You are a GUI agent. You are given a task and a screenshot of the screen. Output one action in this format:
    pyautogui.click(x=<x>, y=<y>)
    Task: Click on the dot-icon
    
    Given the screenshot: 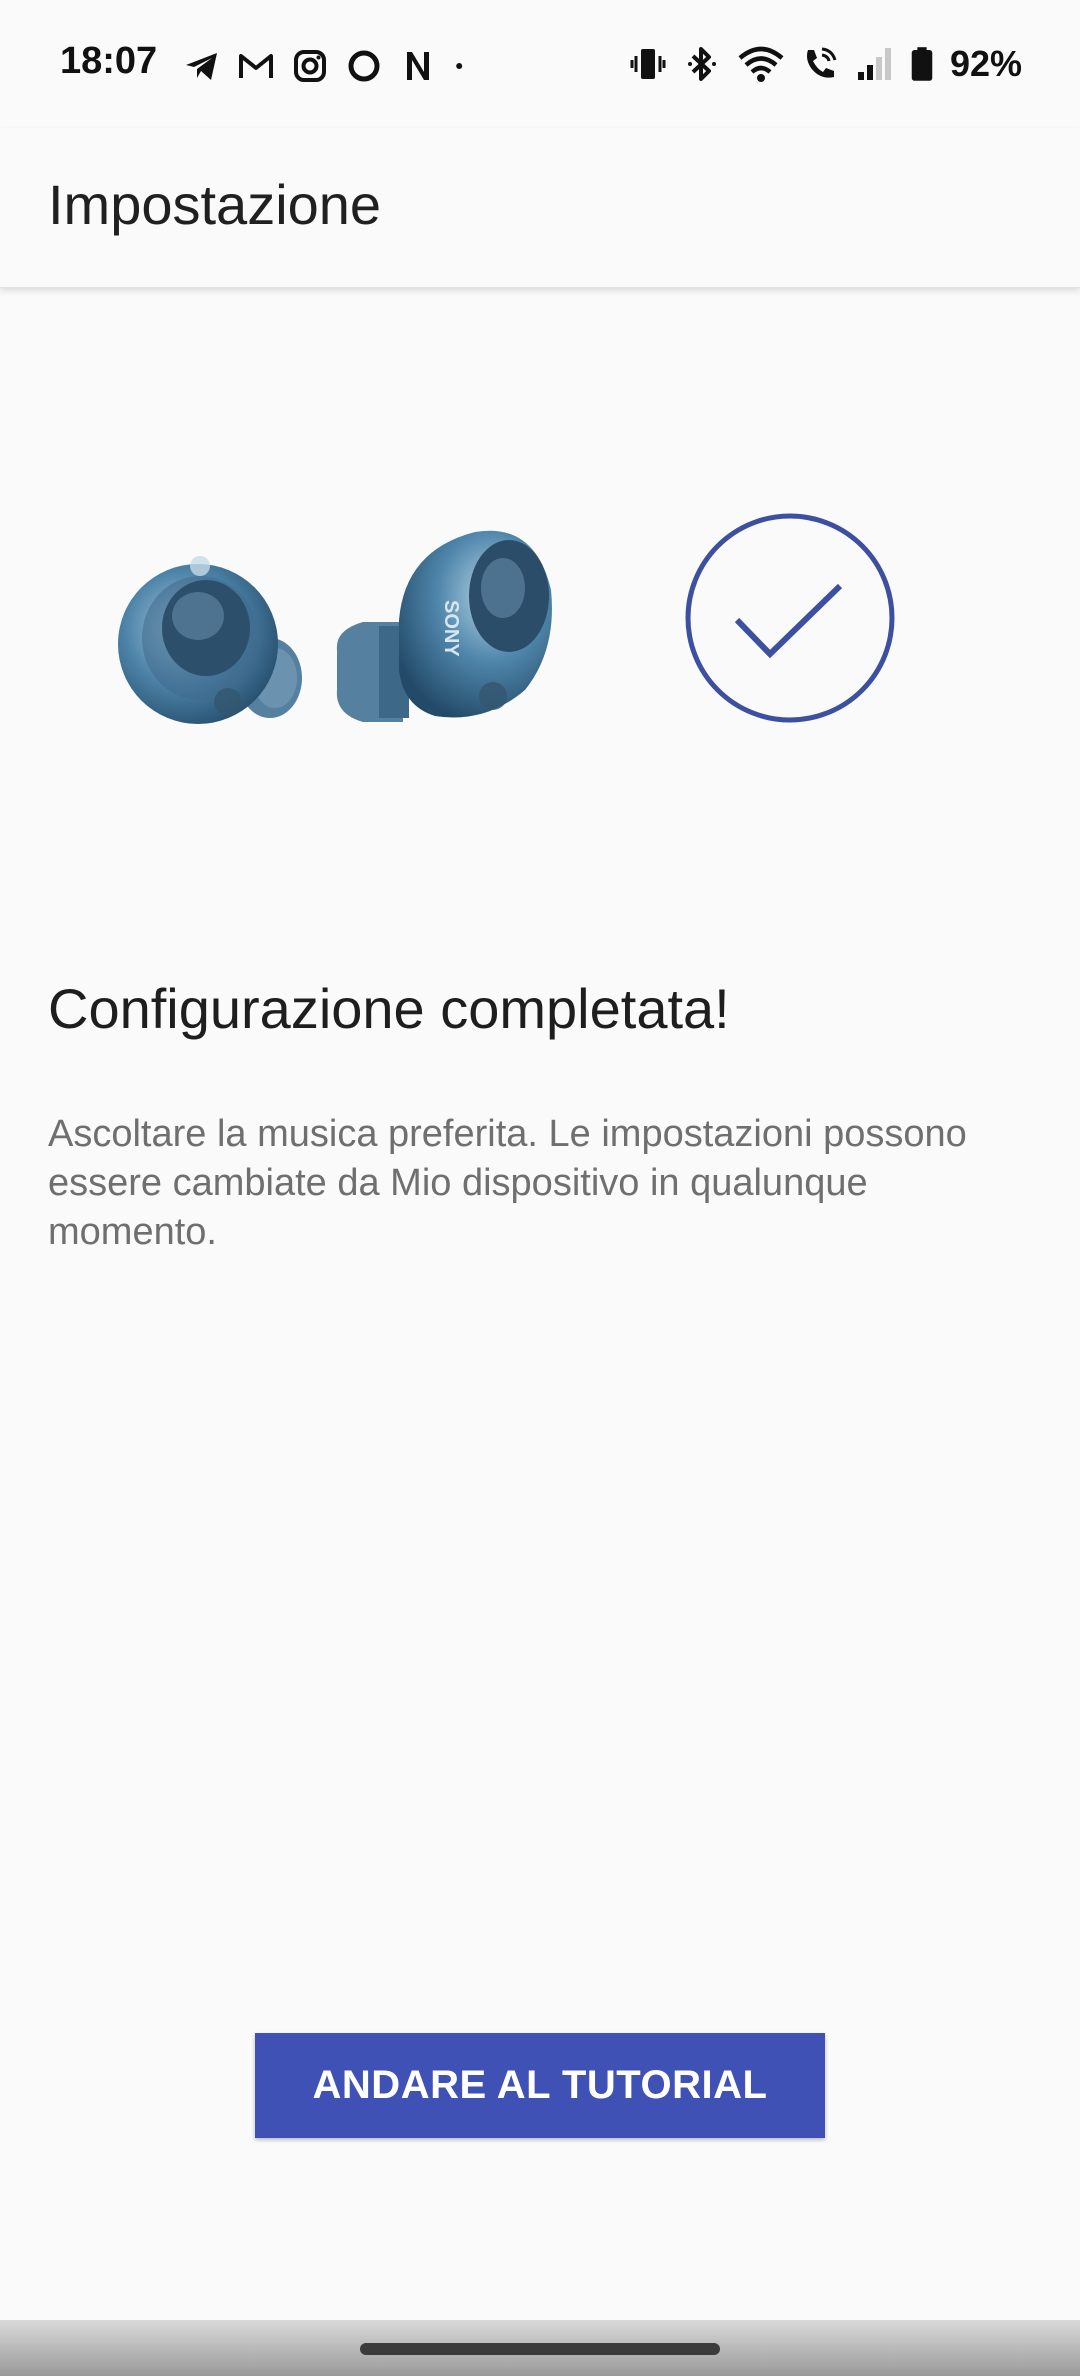 What is the action you would take?
    pyautogui.click(x=459, y=66)
    